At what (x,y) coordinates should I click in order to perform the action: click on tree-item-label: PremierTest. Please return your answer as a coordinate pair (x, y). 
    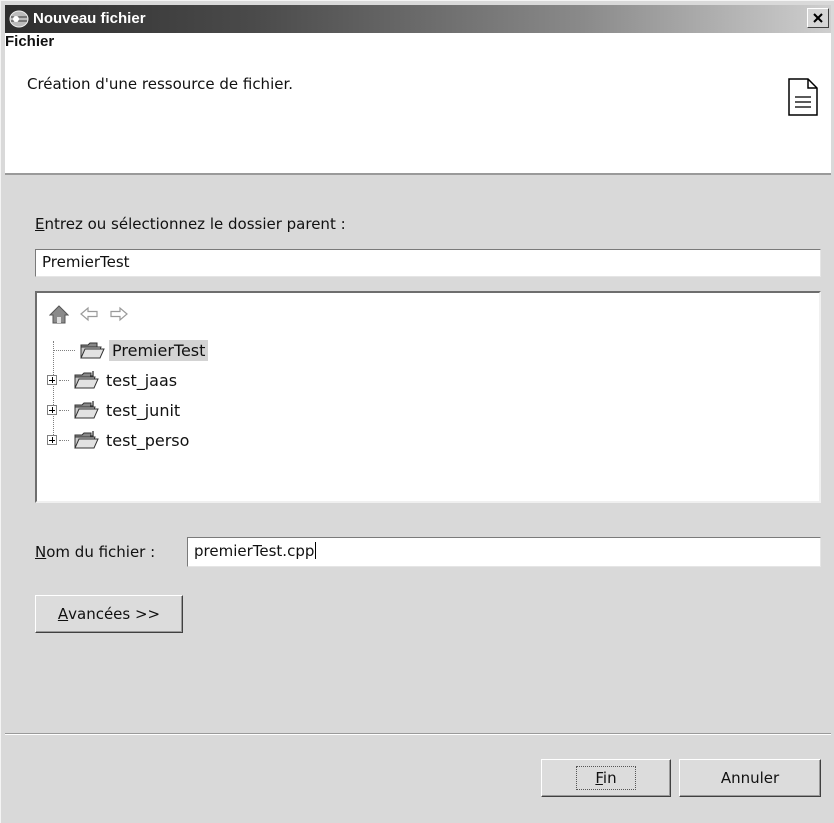
    Looking at the image, I should click on (159, 350).